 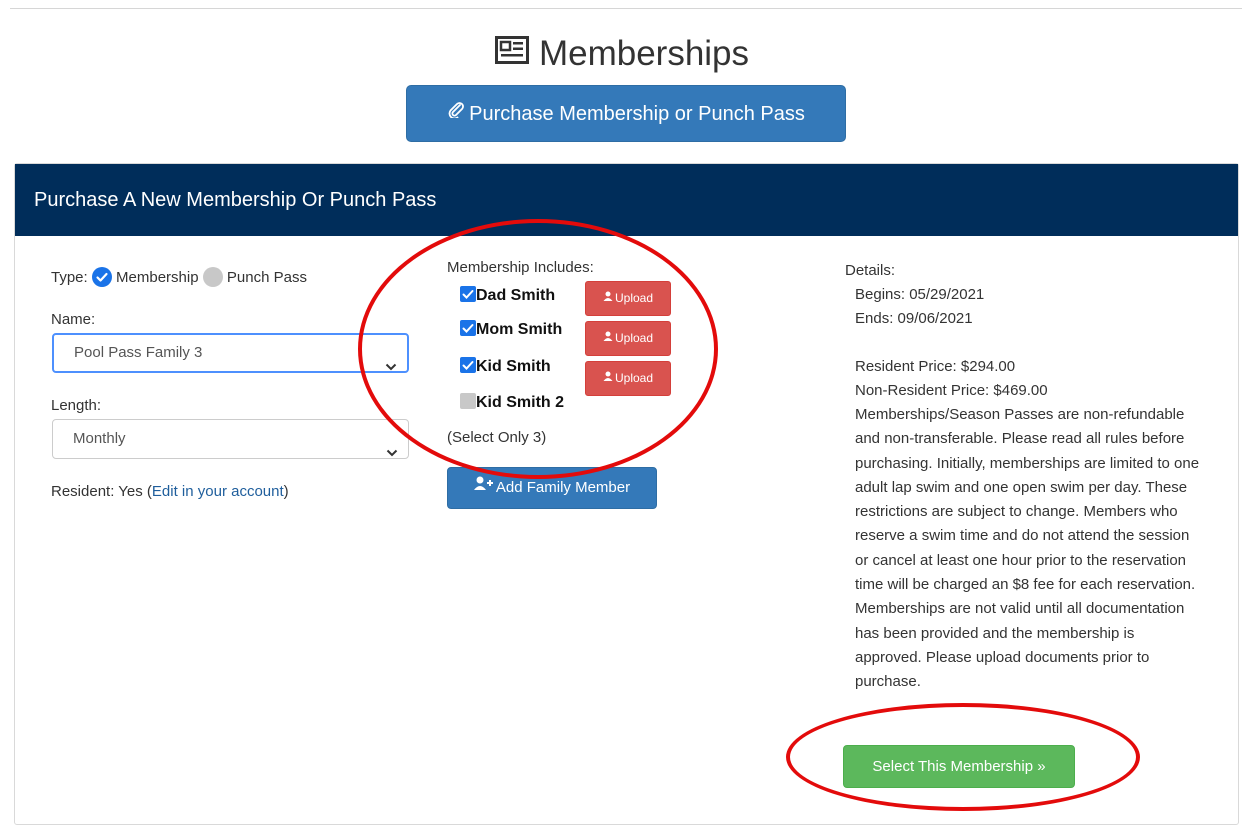 I want to click on details-spacer, so click(x=1025, y=343).